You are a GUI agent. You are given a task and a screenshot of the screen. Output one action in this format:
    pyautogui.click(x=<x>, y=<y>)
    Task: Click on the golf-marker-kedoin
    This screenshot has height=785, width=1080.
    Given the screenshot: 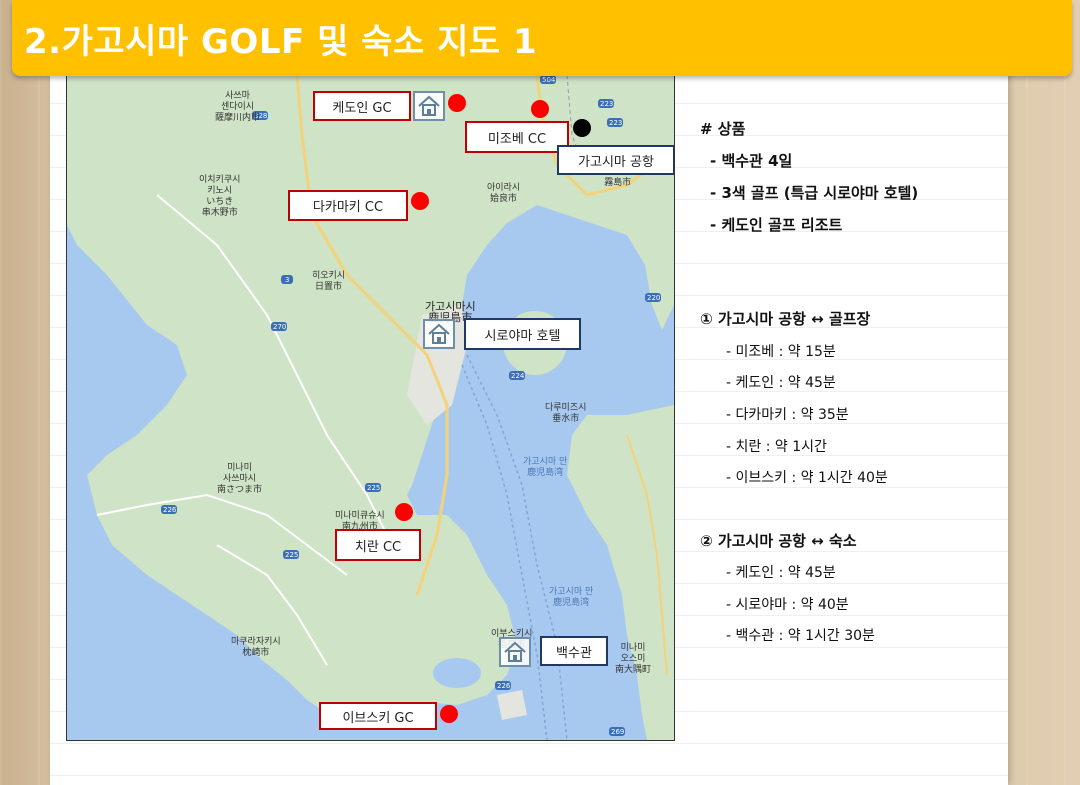 What is the action you would take?
    pyautogui.click(x=457, y=103)
    